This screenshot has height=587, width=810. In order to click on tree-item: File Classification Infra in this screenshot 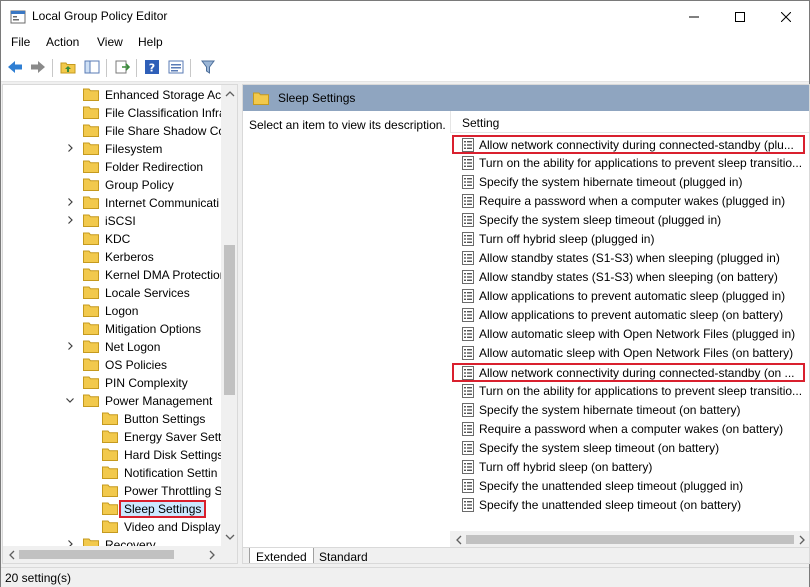, I will do `click(112, 113)`.